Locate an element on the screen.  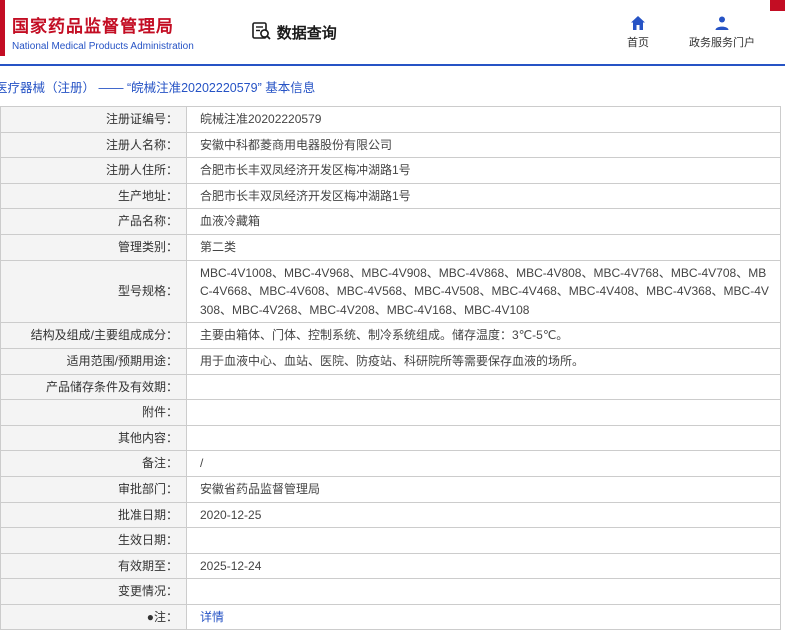
data-query-tab: 数据查询 is located at coordinates (294, 32).